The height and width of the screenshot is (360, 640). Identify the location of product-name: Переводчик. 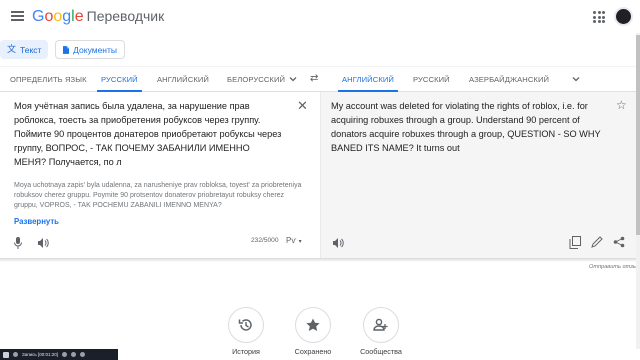
(125, 16).